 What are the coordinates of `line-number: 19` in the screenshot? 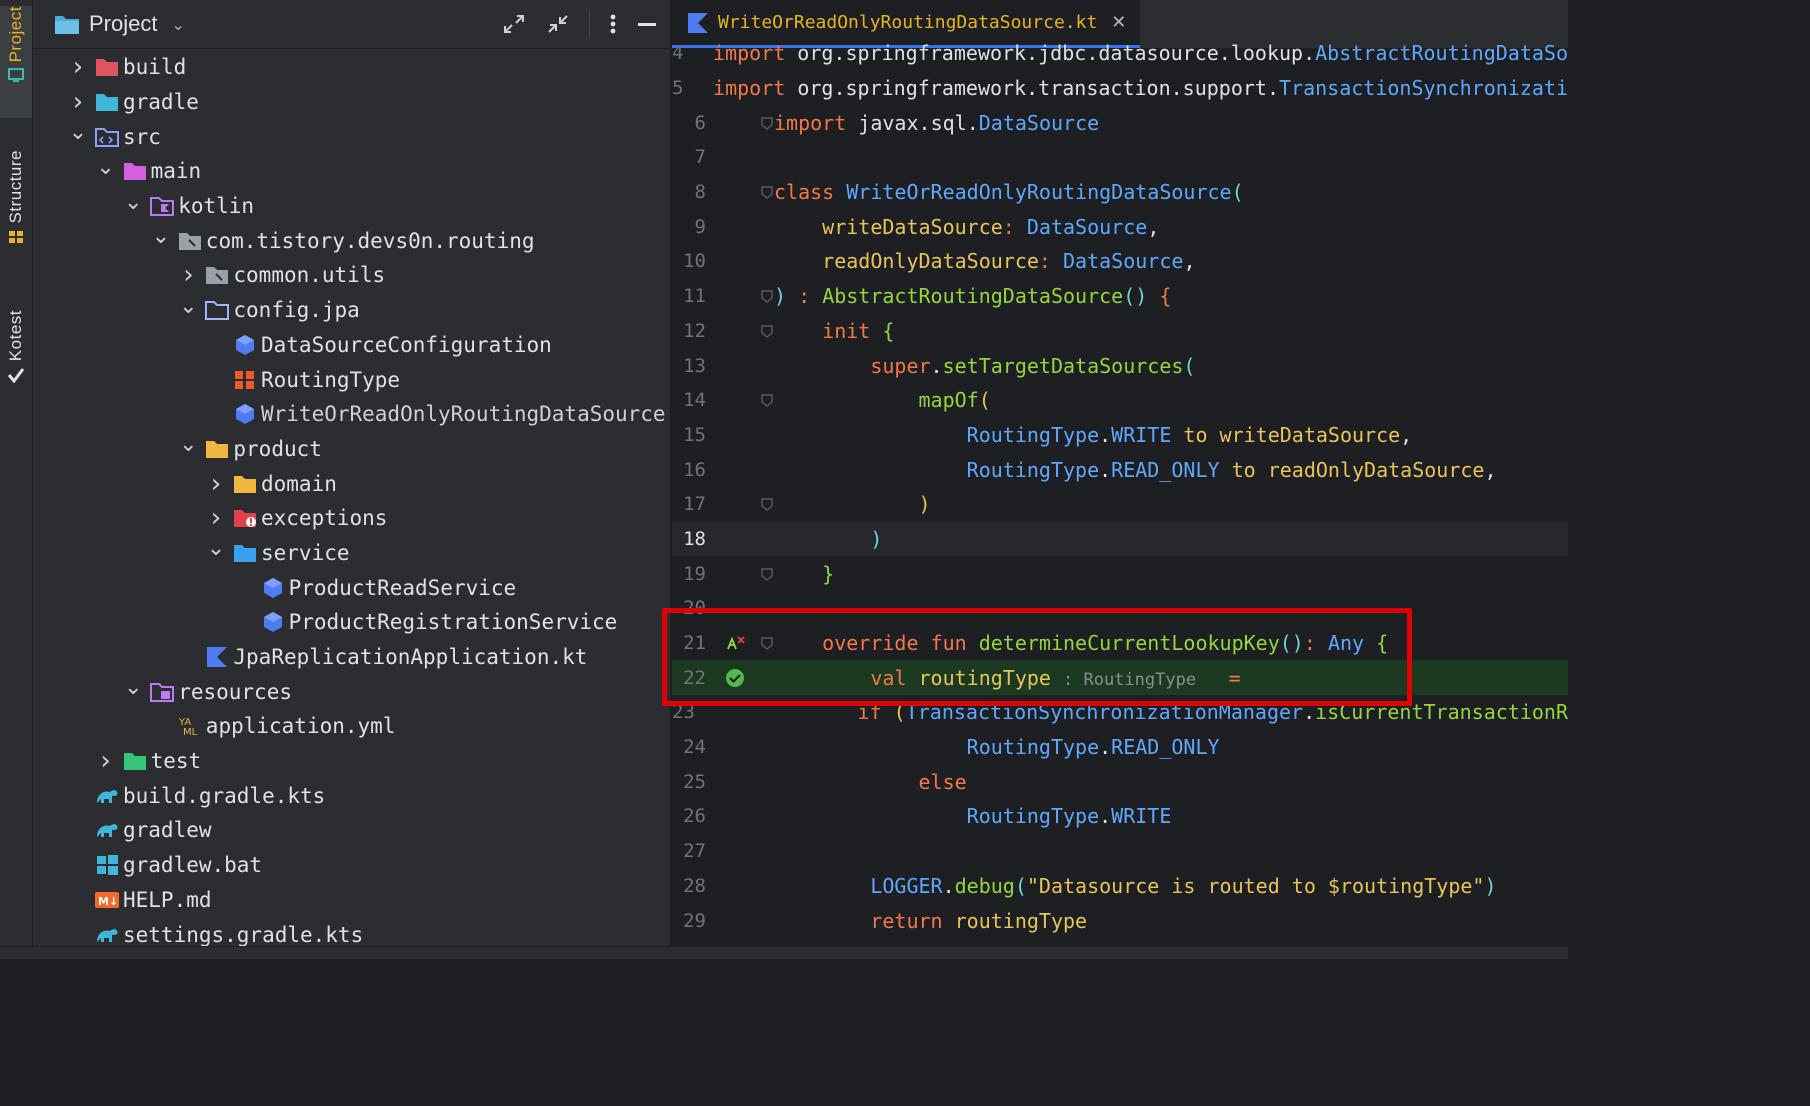 It's located at (694, 573).